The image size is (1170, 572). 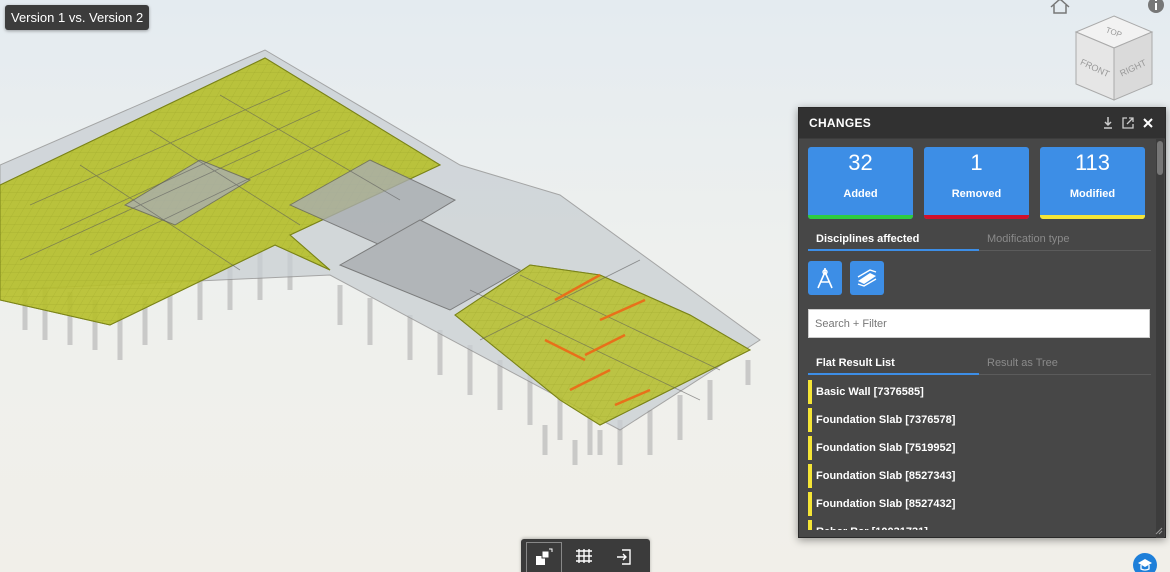 I want to click on list-item: Basic Wall [7376585], so click(x=979, y=392).